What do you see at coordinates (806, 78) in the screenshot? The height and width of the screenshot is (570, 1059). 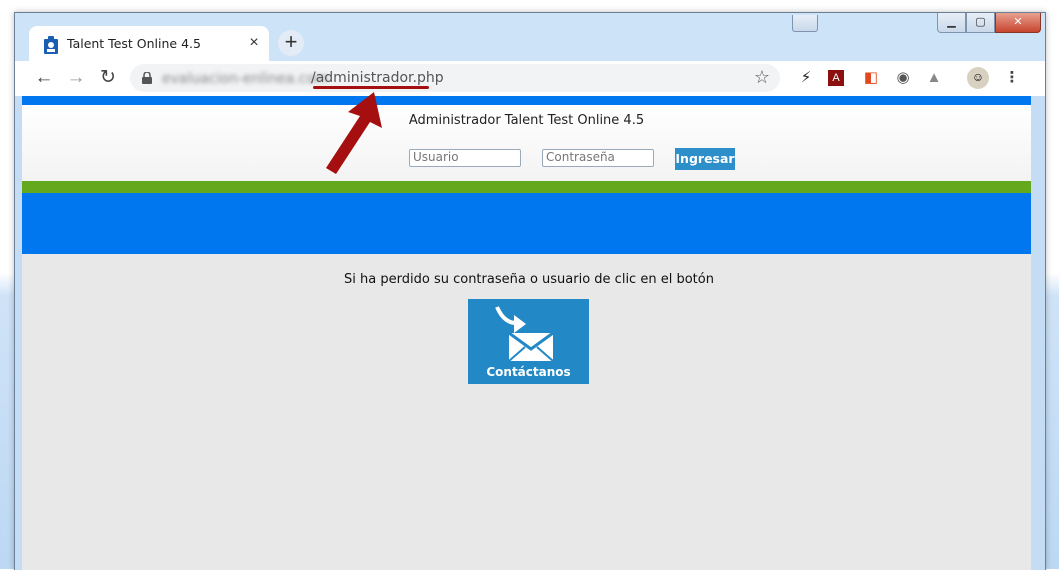 I see `lightning-icon: ⚡` at bounding box center [806, 78].